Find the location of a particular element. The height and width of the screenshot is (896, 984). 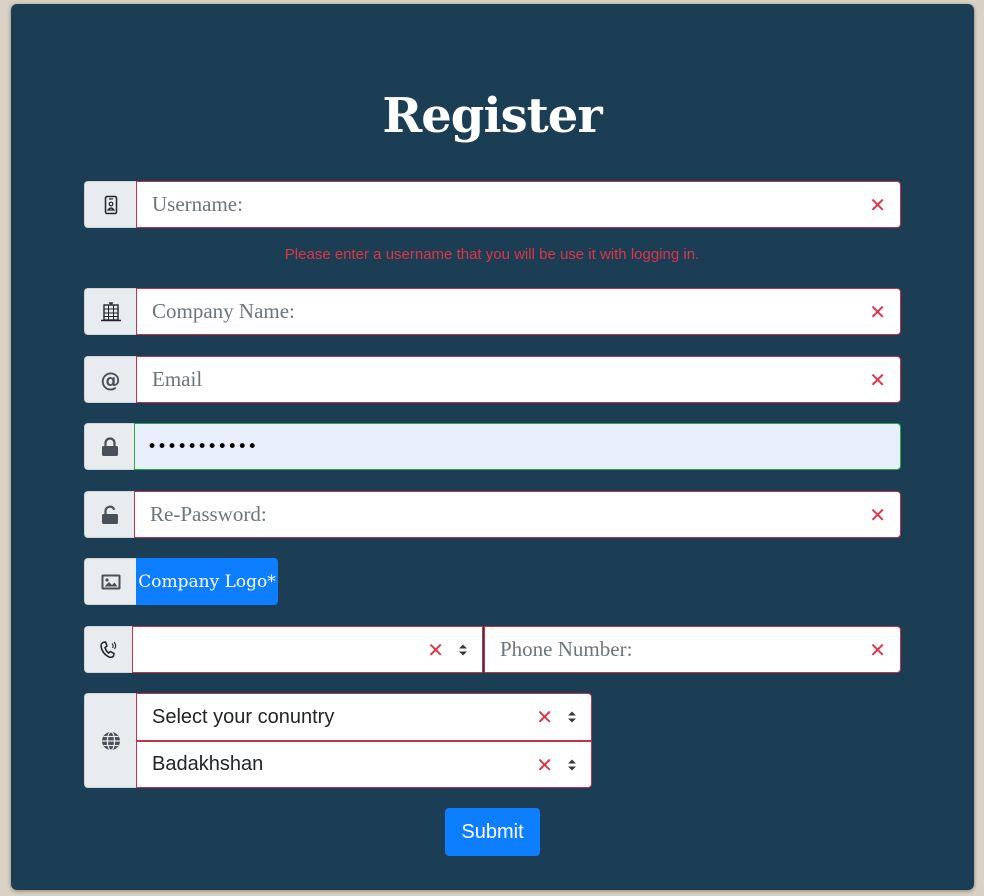

country-select: Select your conuntry ✕ is located at coordinates (364, 717).